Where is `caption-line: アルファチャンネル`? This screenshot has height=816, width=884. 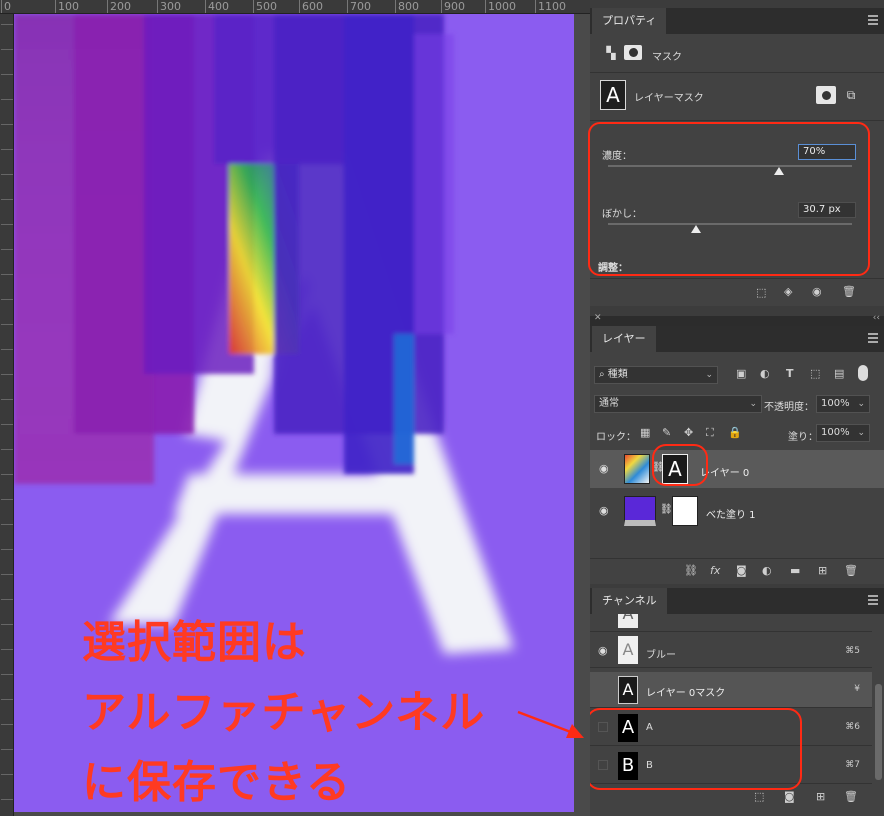
caption-line: アルファチャンネル is located at coordinates (284, 712).